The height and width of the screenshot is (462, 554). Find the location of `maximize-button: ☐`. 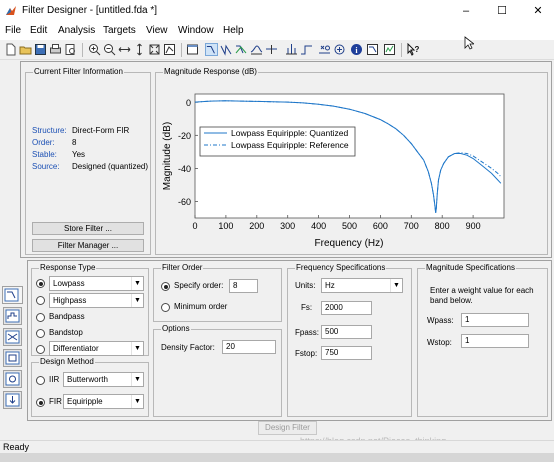

maximize-button: ☐ is located at coordinates (502, 11).